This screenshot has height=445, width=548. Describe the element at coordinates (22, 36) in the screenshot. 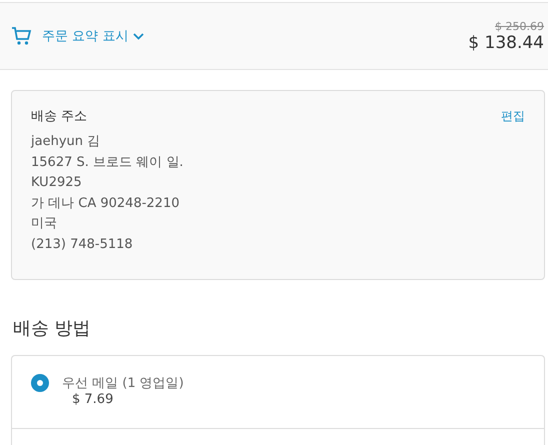

I see `cart-icon` at that location.